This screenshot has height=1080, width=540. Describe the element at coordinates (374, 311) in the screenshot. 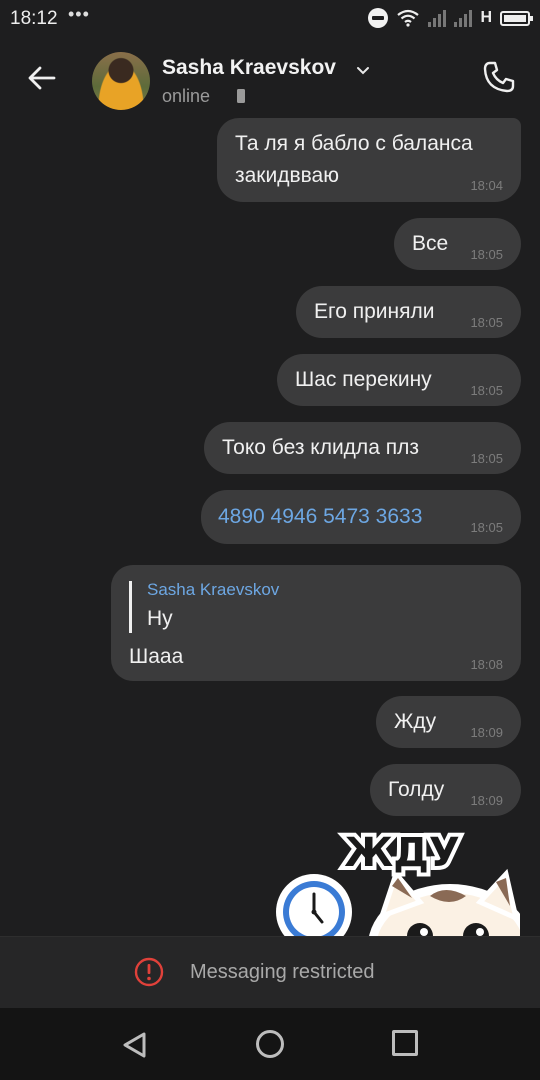

I see `message-text: Его приняли` at that location.